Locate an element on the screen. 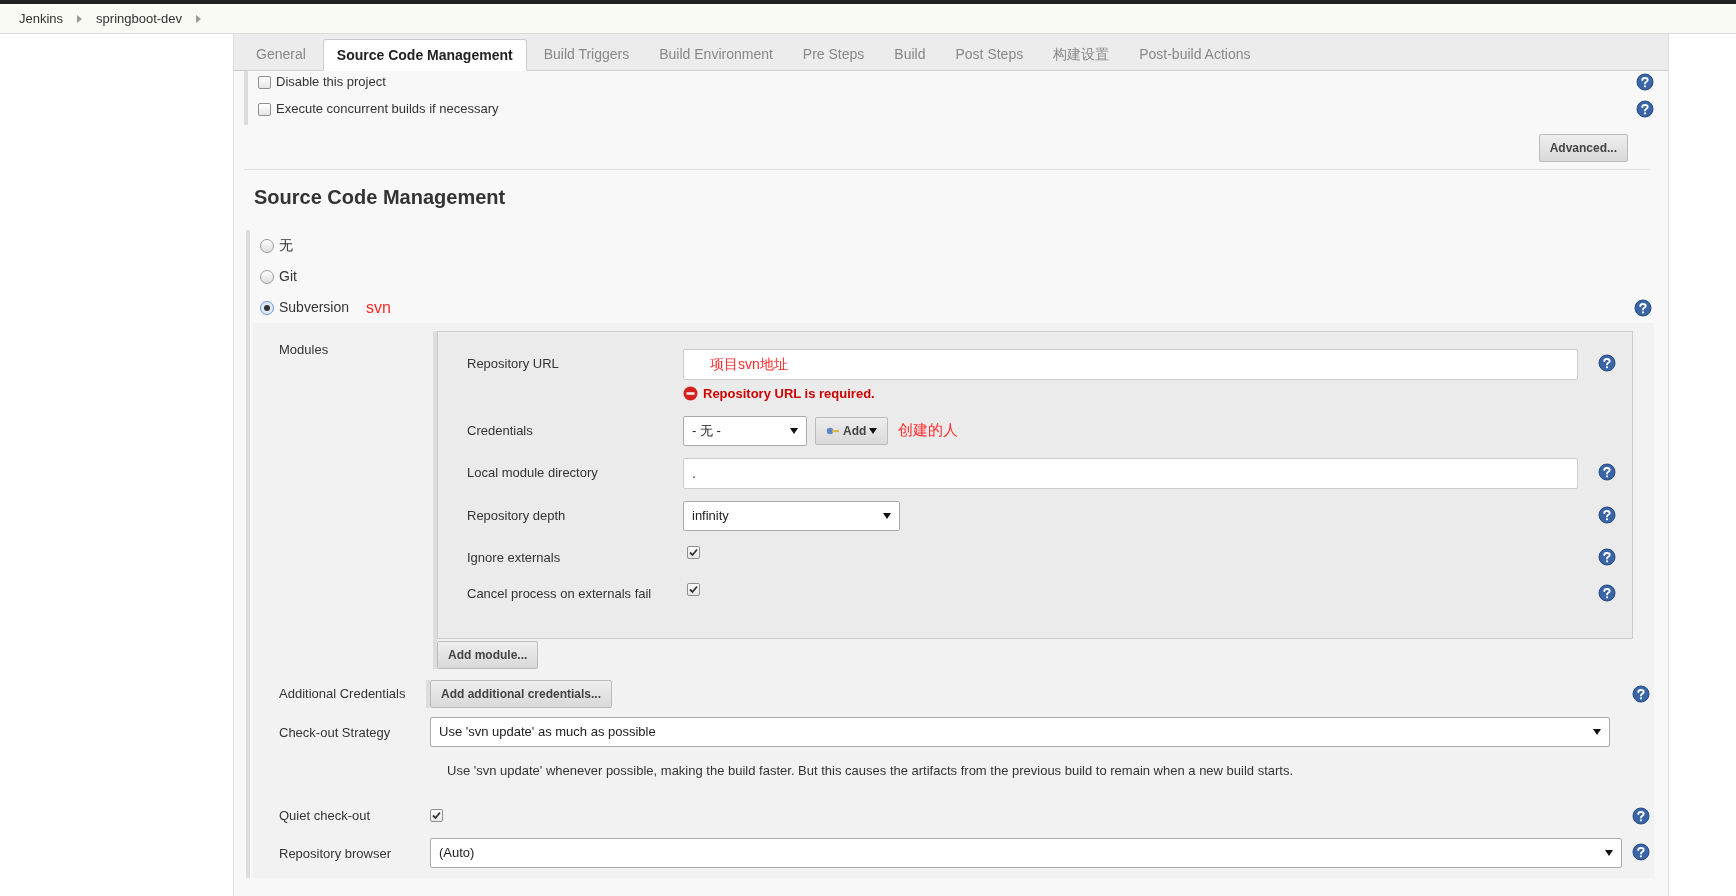 Image resolution: width=1736 pixels, height=896 pixels. text-field: 项目svn地址 is located at coordinates (1130, 364).